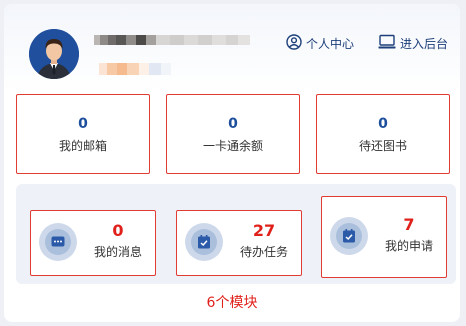 This screenshot has width=466, height=326. I want to click on stat-card-balance-value: 0, so click(233, 123).